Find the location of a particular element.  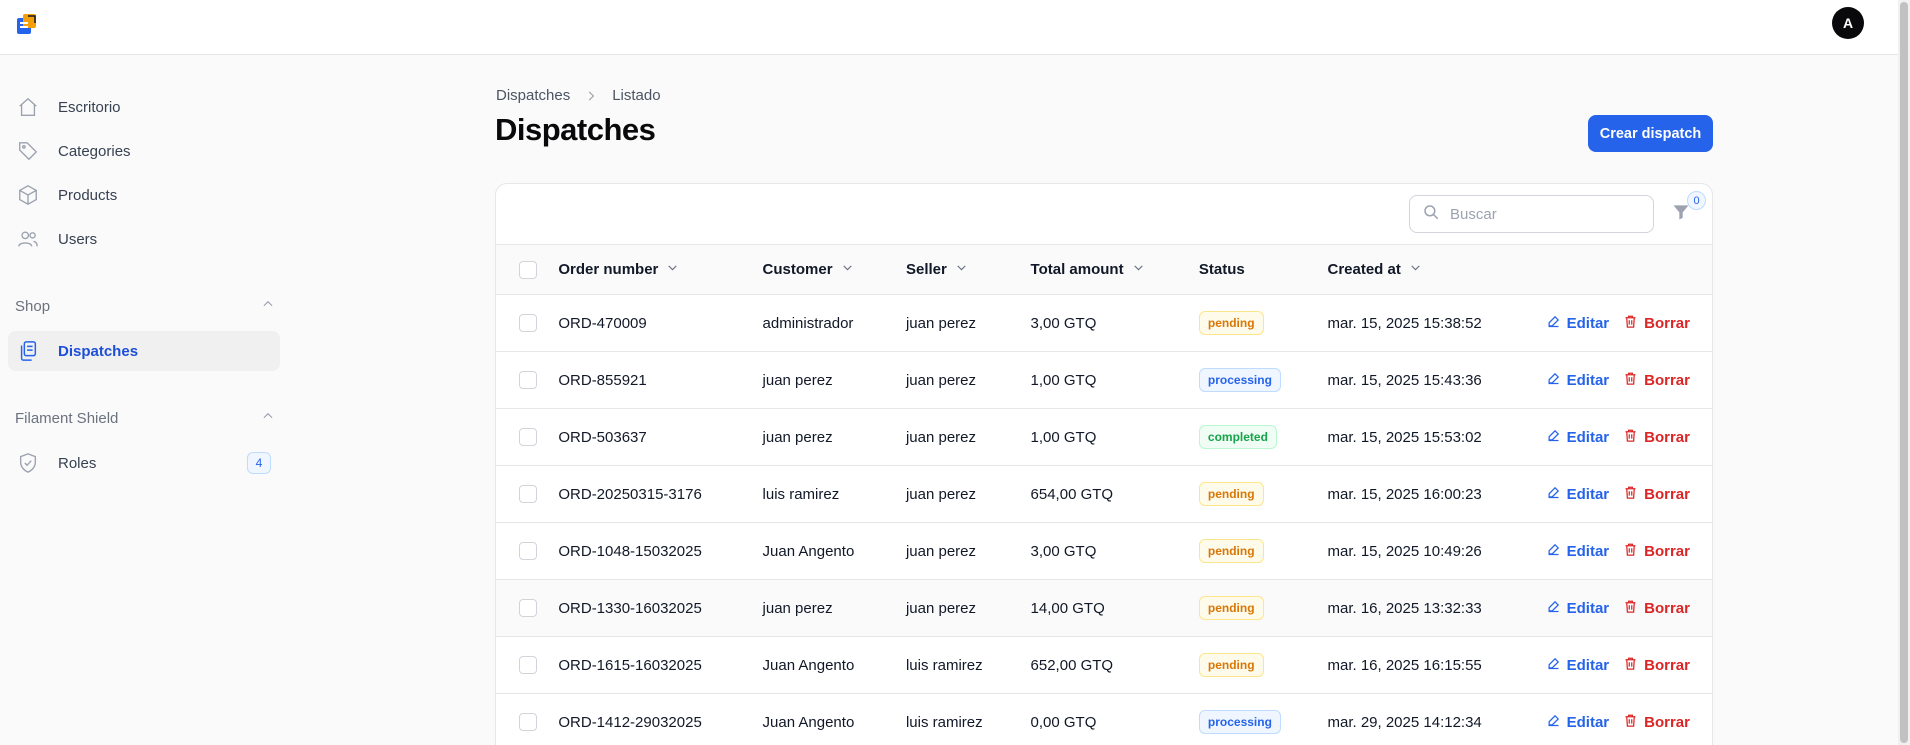

column-header-seller: Seller is located at coordinates (968, 270).